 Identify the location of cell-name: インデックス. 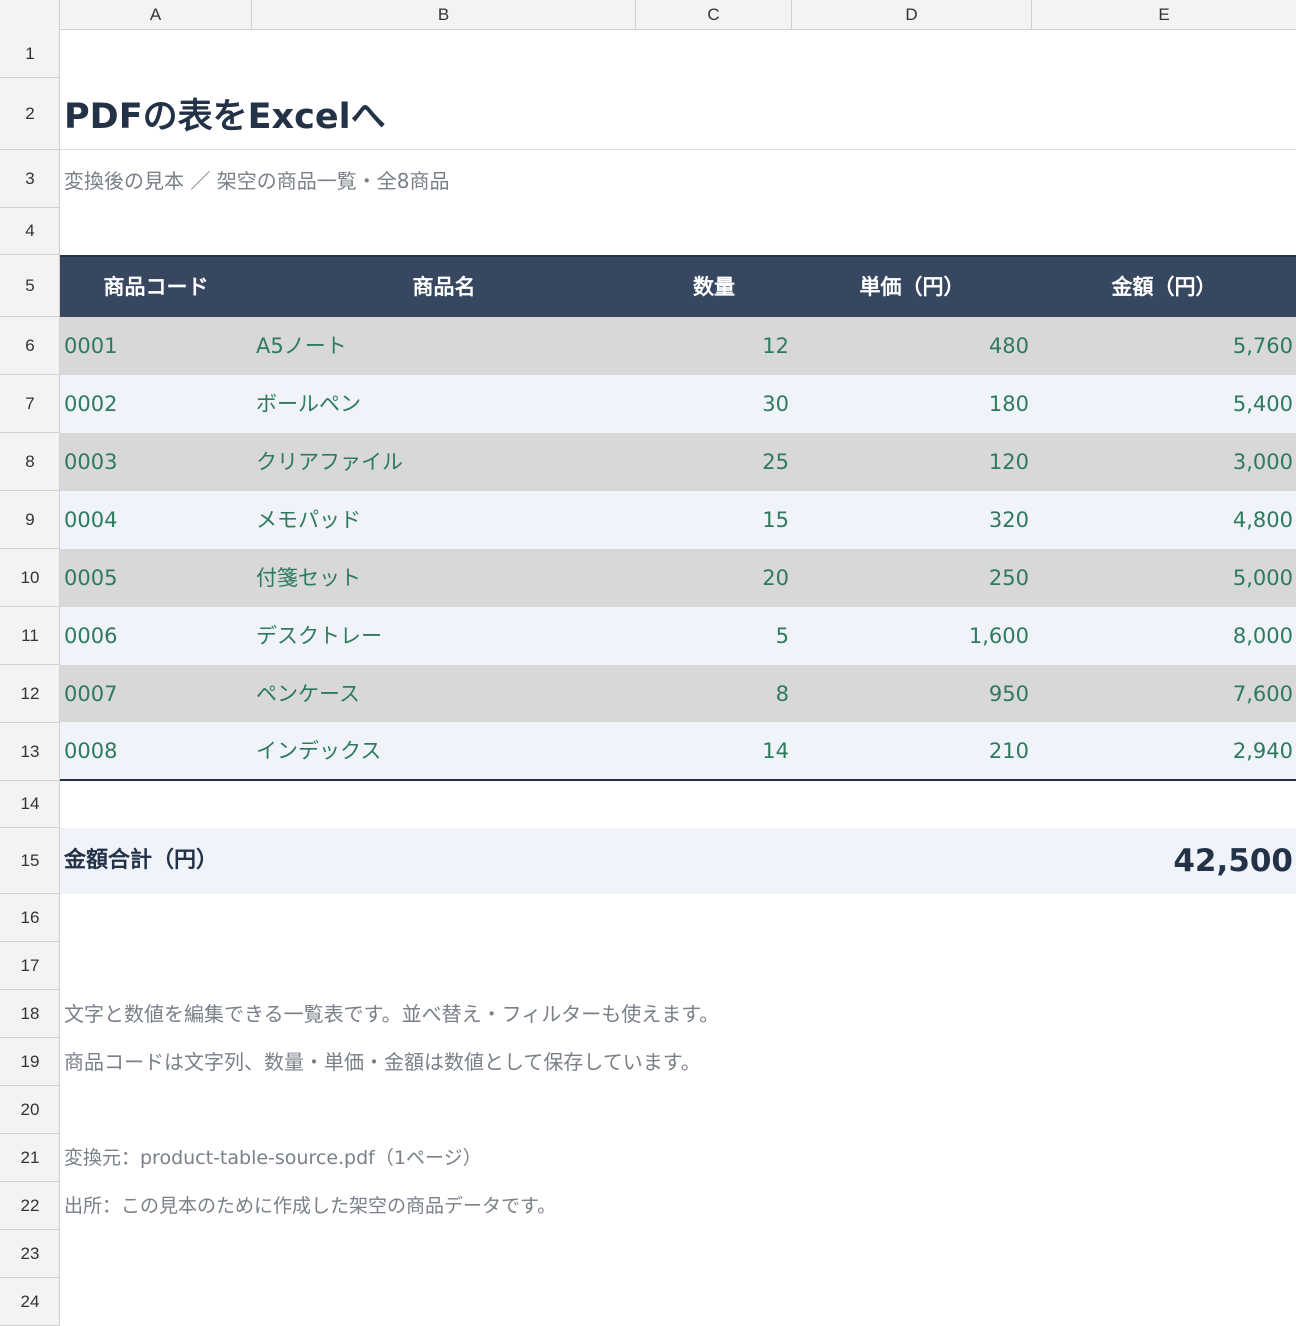
(444, 751).